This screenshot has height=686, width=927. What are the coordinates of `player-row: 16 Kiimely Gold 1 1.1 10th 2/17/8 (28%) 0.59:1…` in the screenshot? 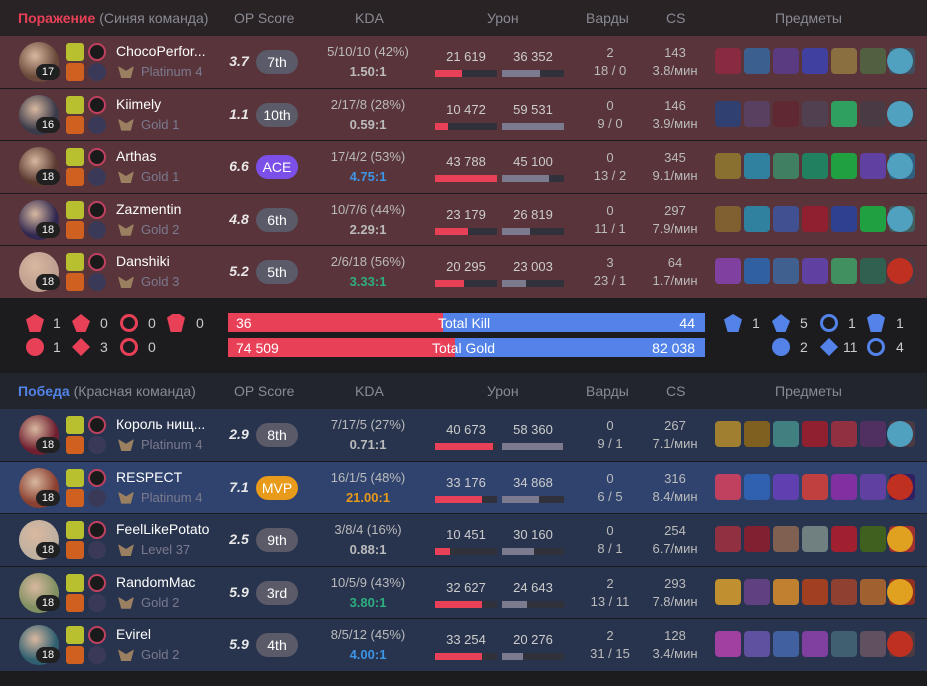 It's located at (463, 115).